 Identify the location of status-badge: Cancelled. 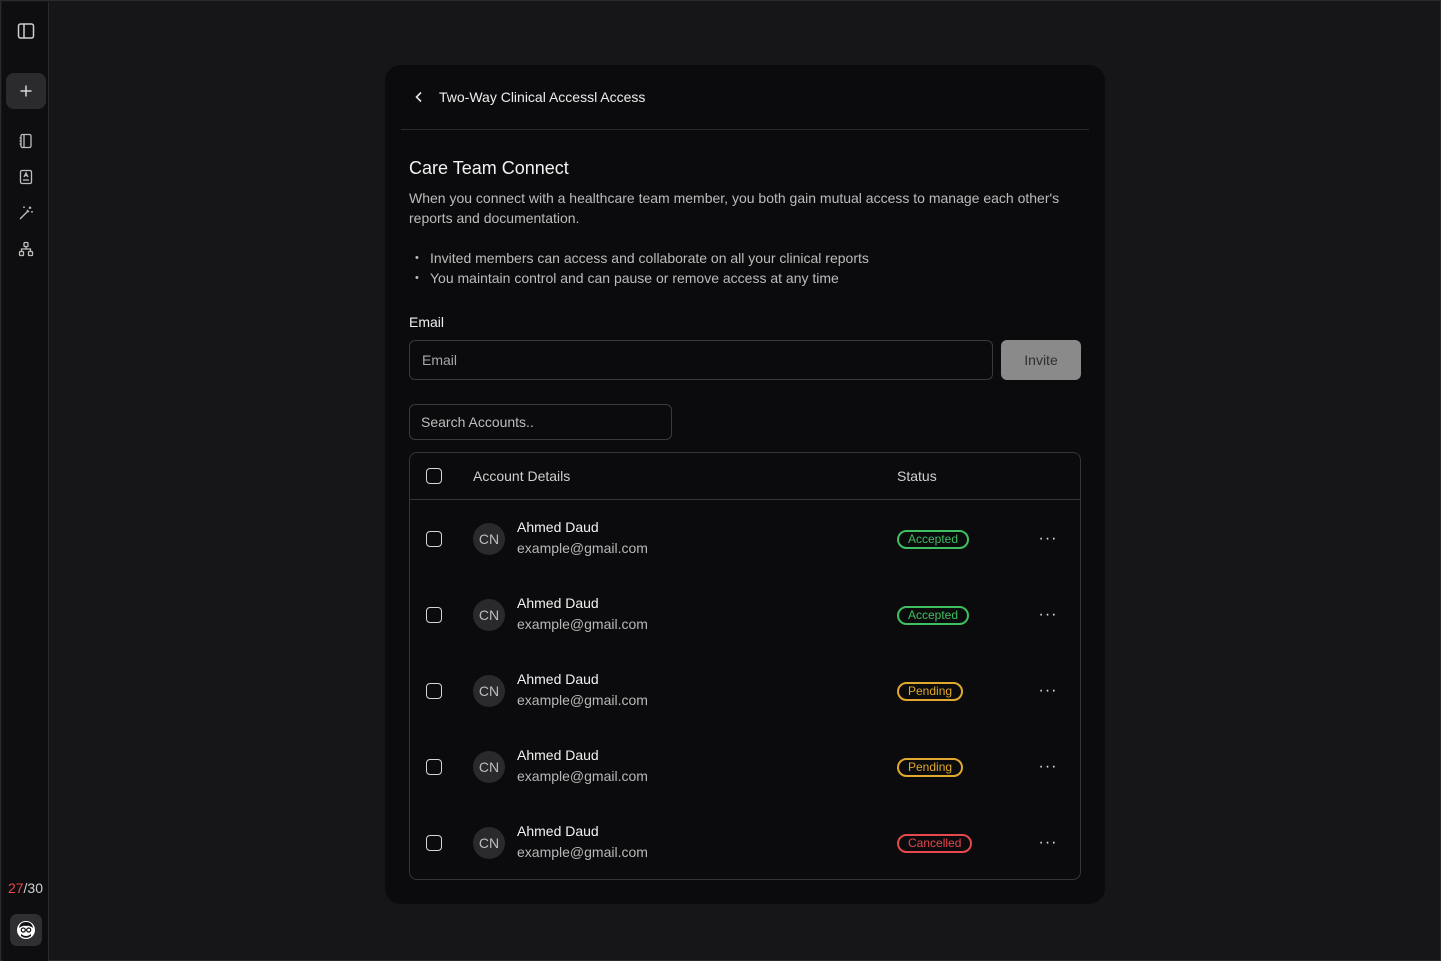
(935, 843).